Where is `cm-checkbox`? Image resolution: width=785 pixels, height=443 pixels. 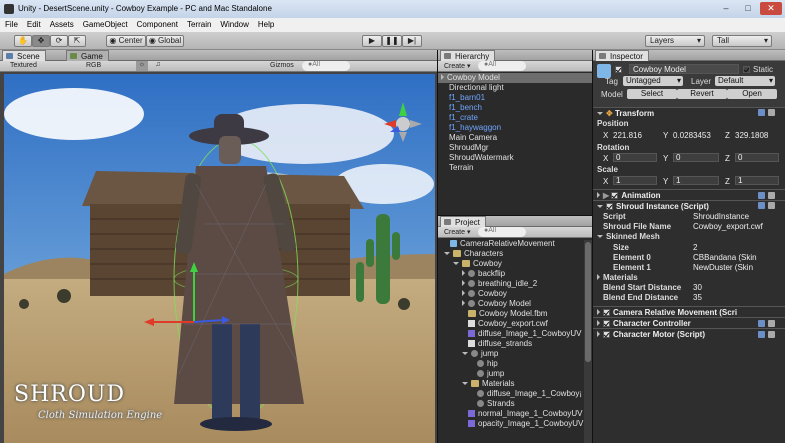 cm-checkbox is located at coordinates (606, 335).